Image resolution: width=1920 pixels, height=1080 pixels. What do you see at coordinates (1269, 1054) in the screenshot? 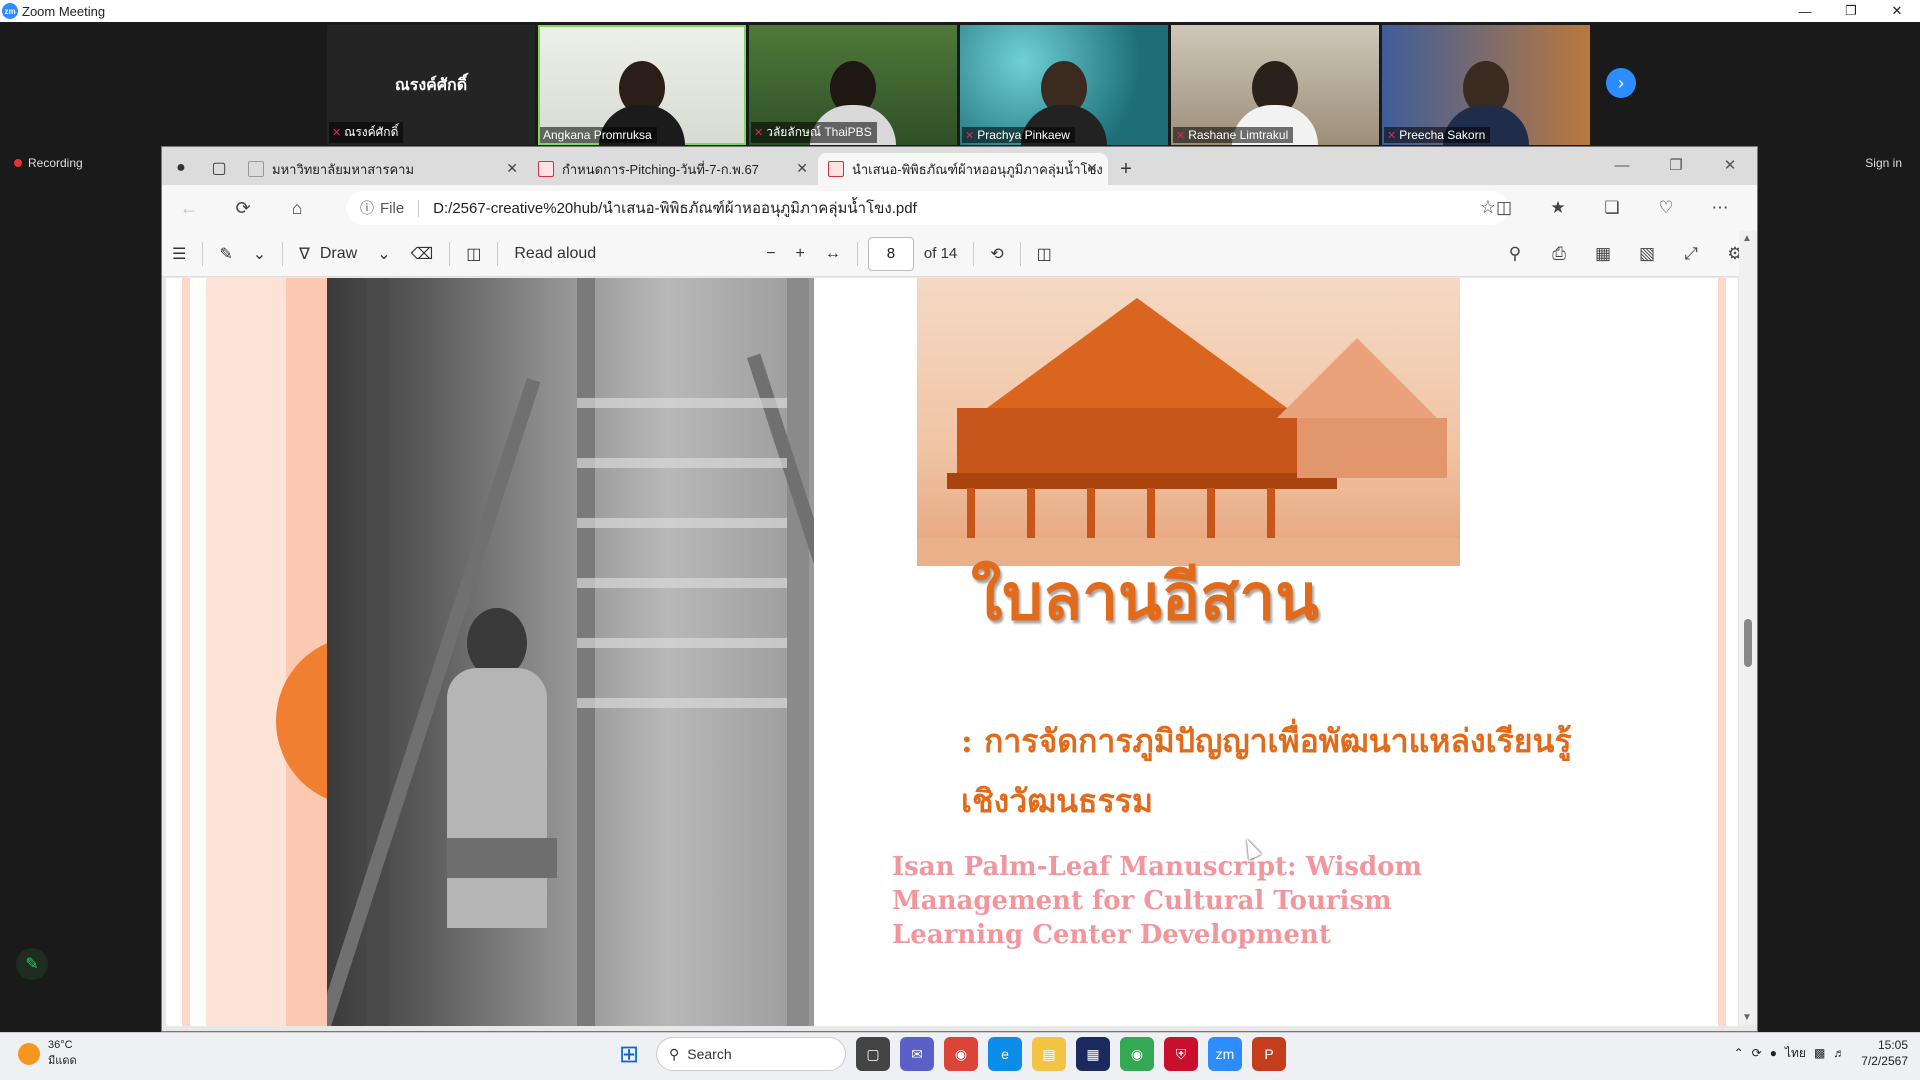
I see `powerpoint-icon: P` at bounding box center [1269, 1054].